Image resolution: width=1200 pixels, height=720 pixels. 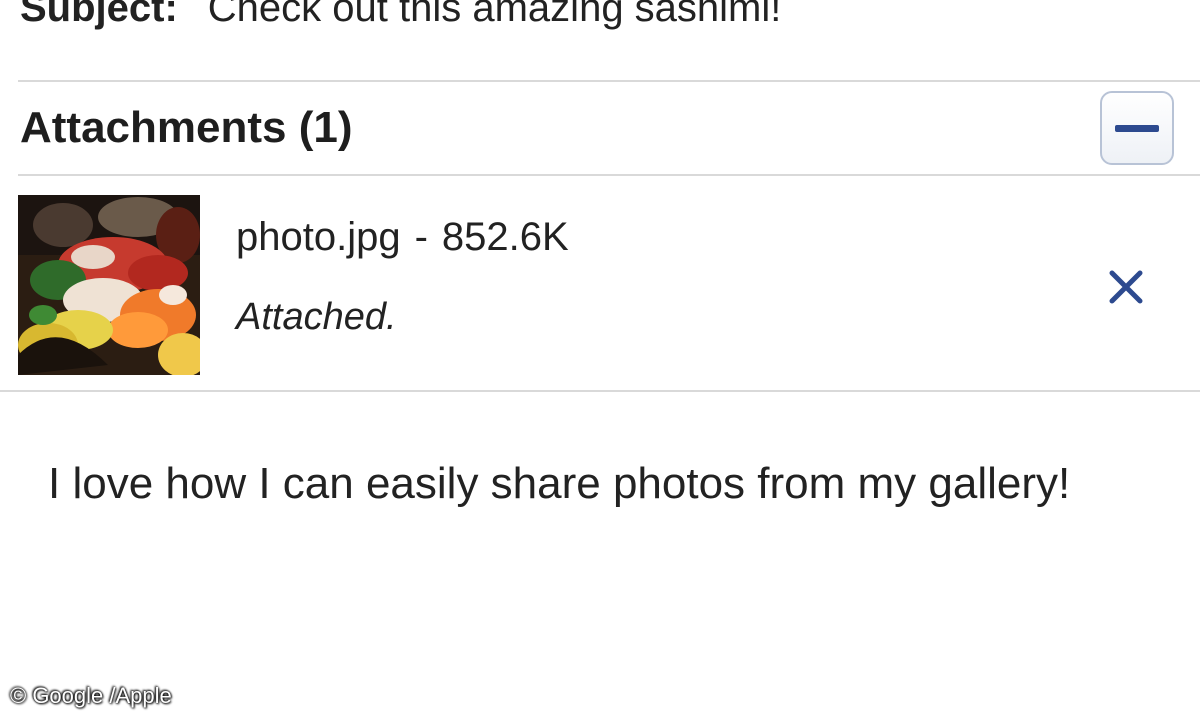 I want to click on attachment-status: Attached., so click(x=316, y=317).